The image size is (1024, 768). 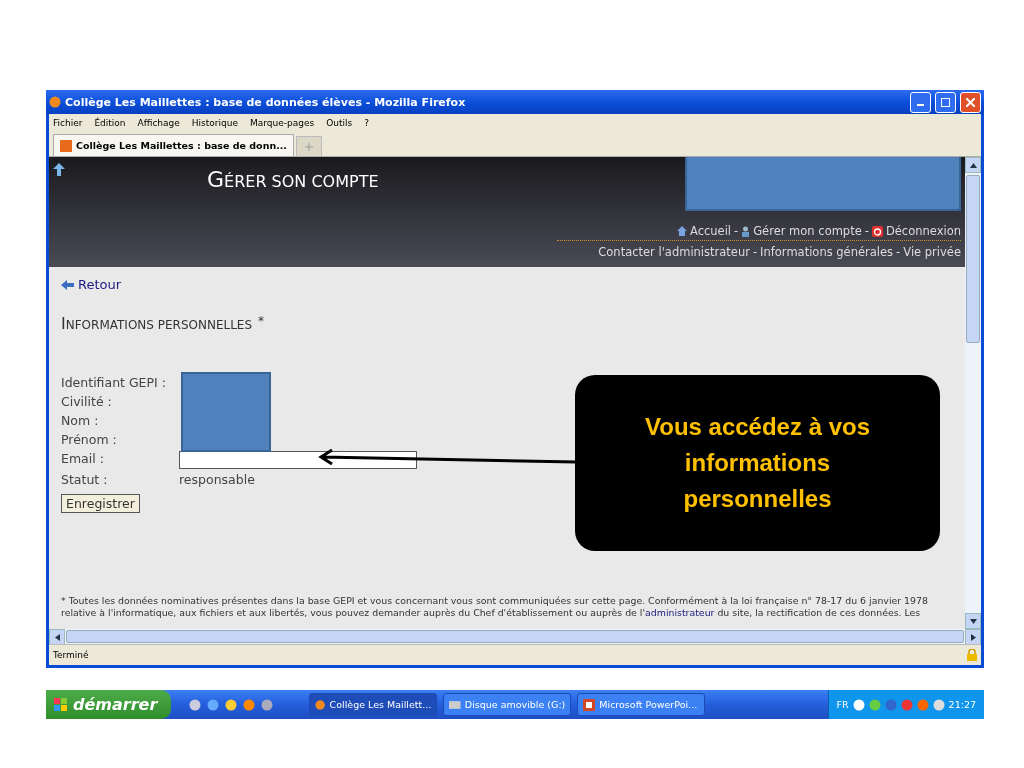 I want to click on vertical-scrollbar, so click(x=973, y=393).